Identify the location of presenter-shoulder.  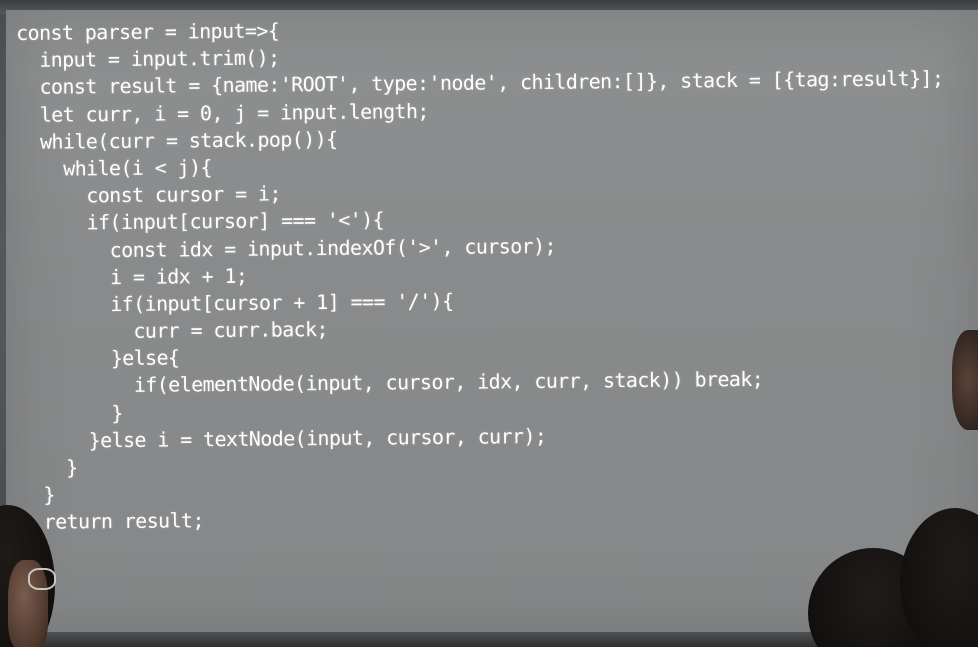
(965, 380).